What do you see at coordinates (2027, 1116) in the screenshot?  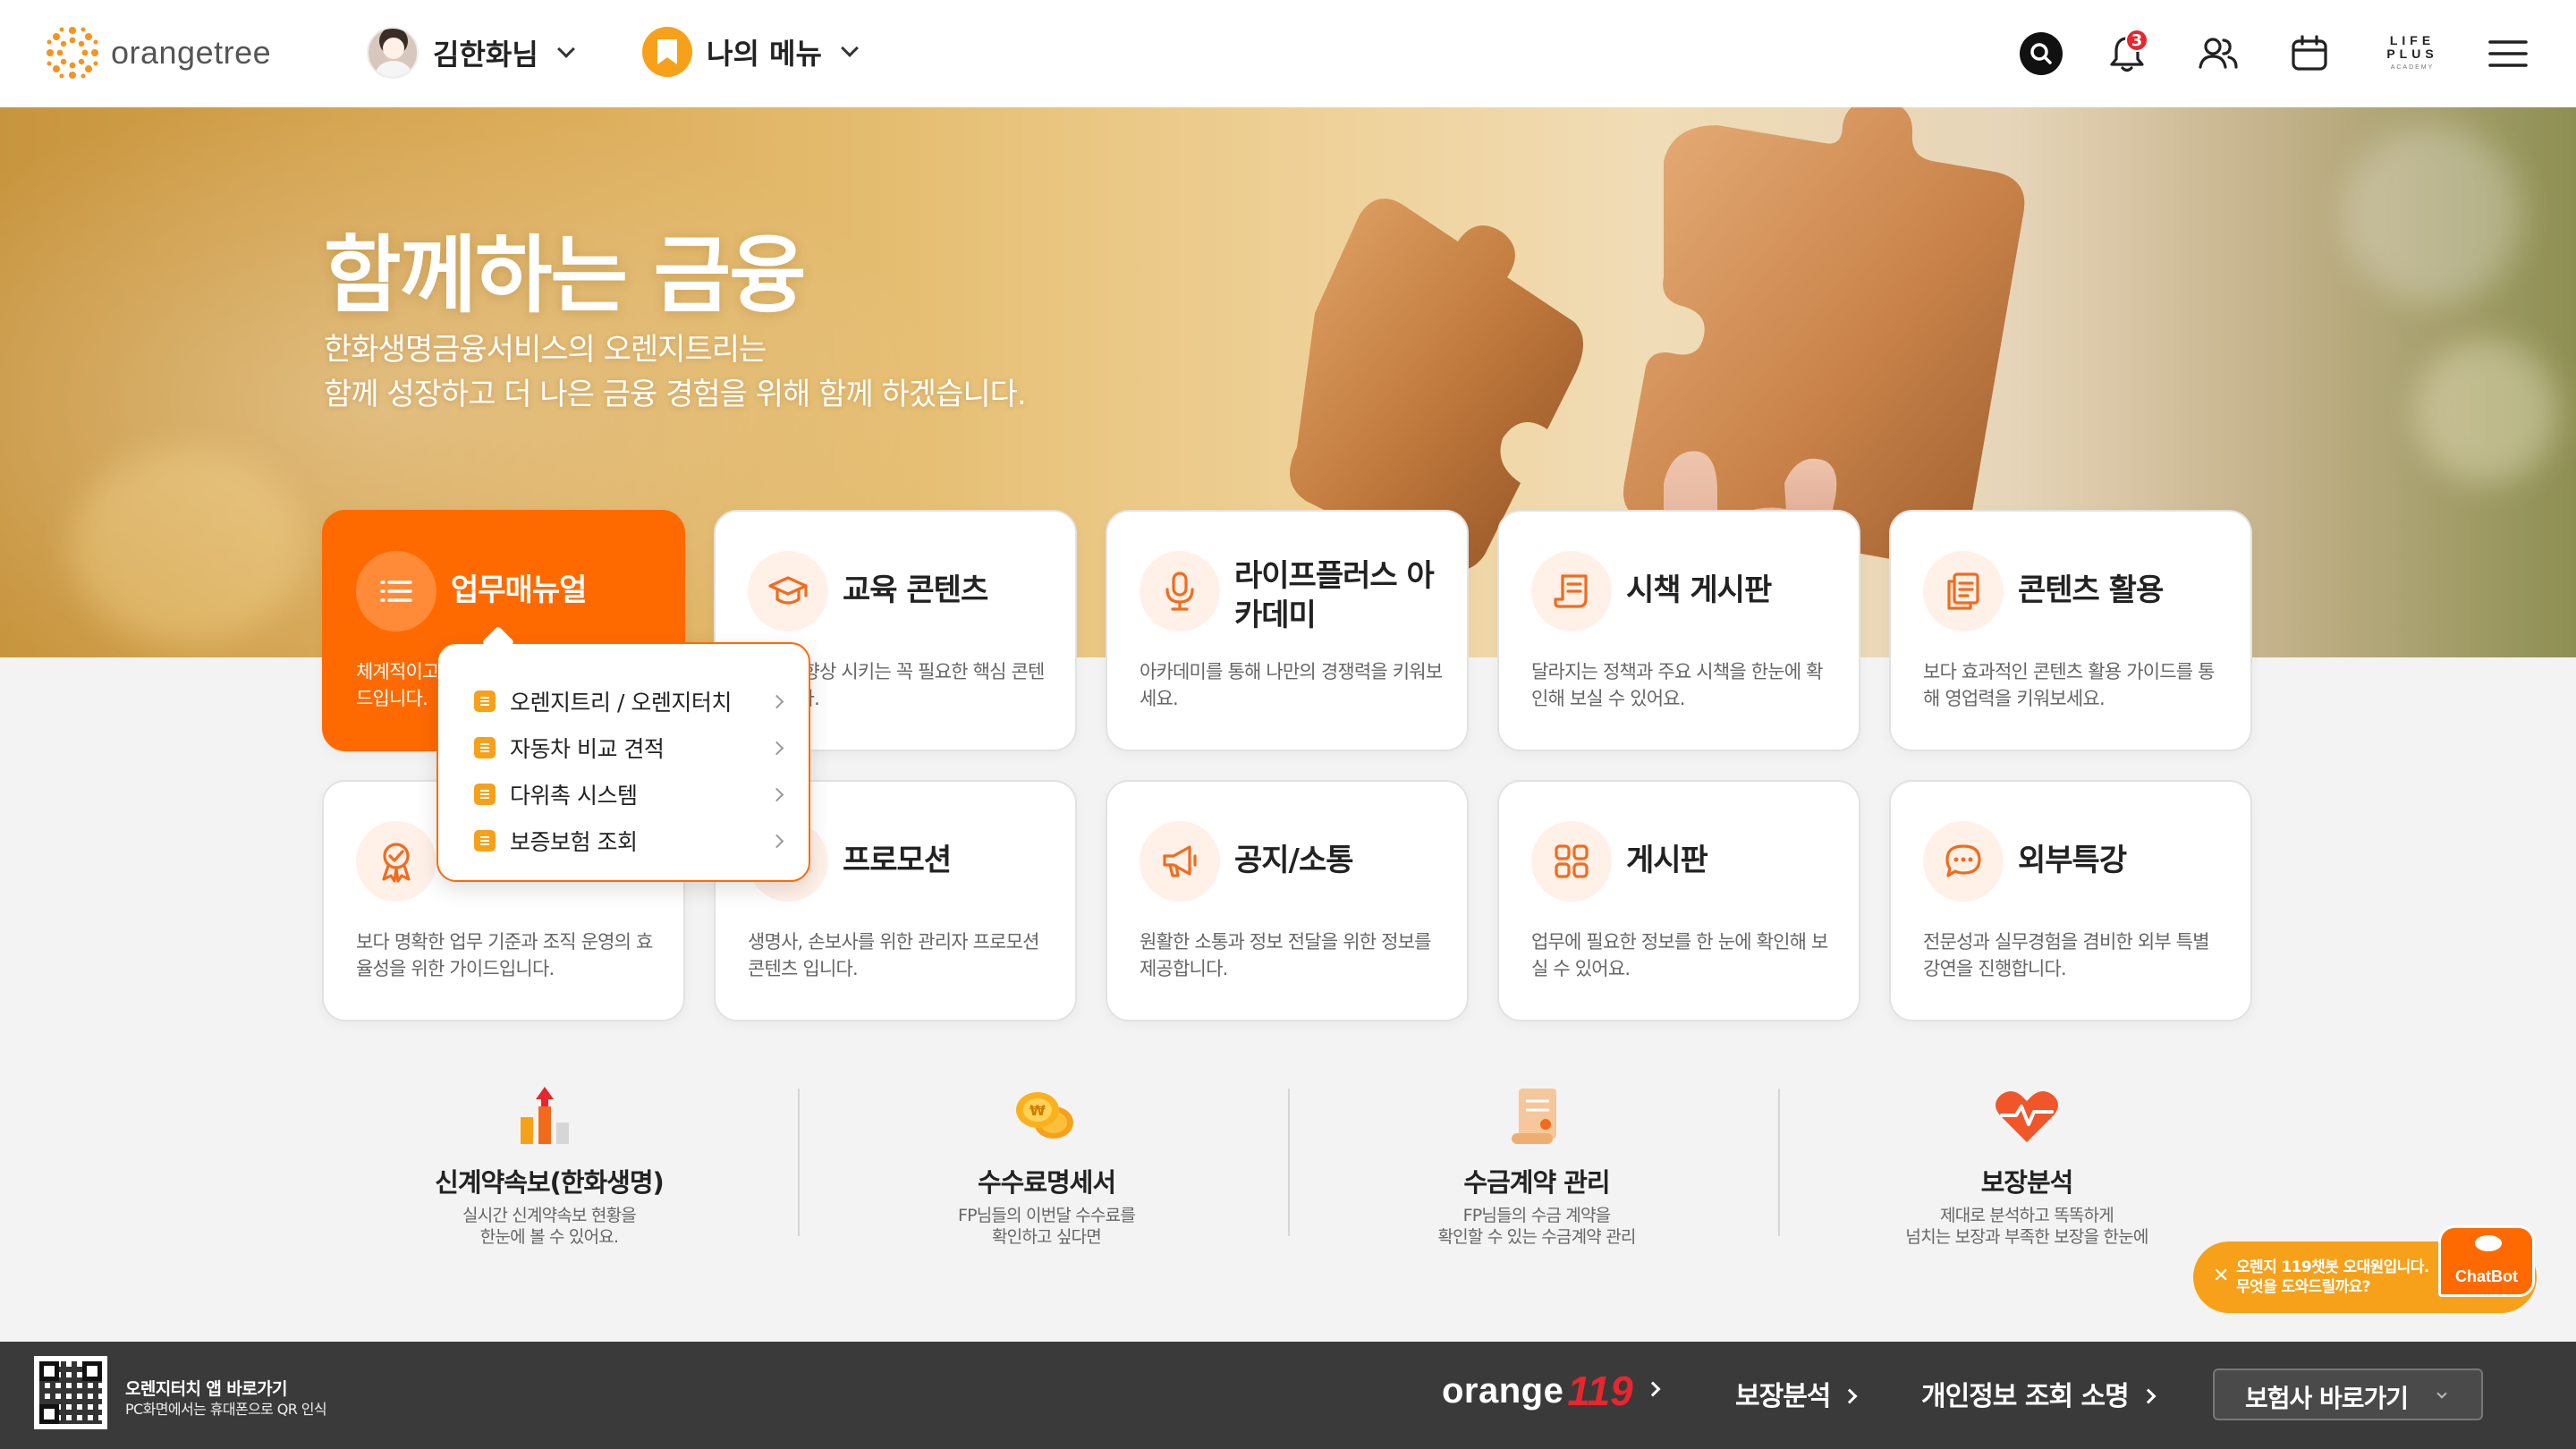 I see `heart-pulse-icon` at bounding box center [2027, 1116].